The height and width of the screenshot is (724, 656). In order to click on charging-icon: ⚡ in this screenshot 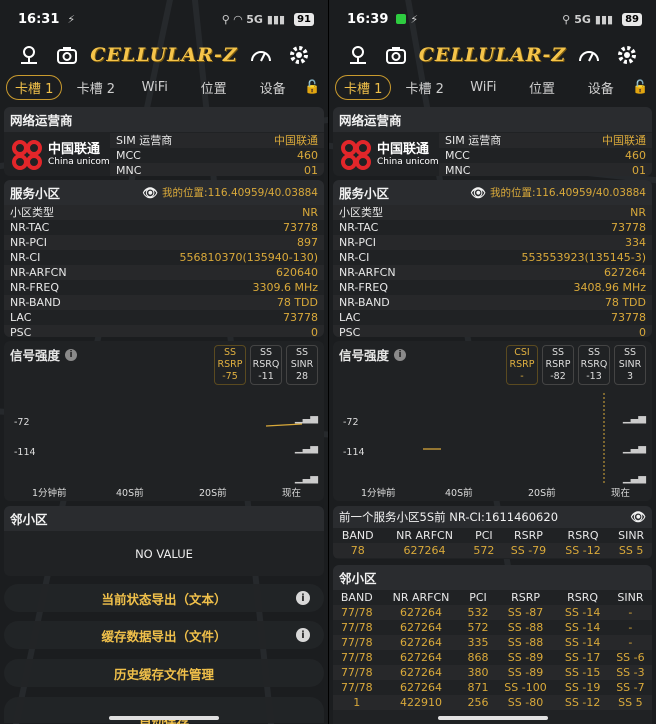, I will do `click(71, 19)`.